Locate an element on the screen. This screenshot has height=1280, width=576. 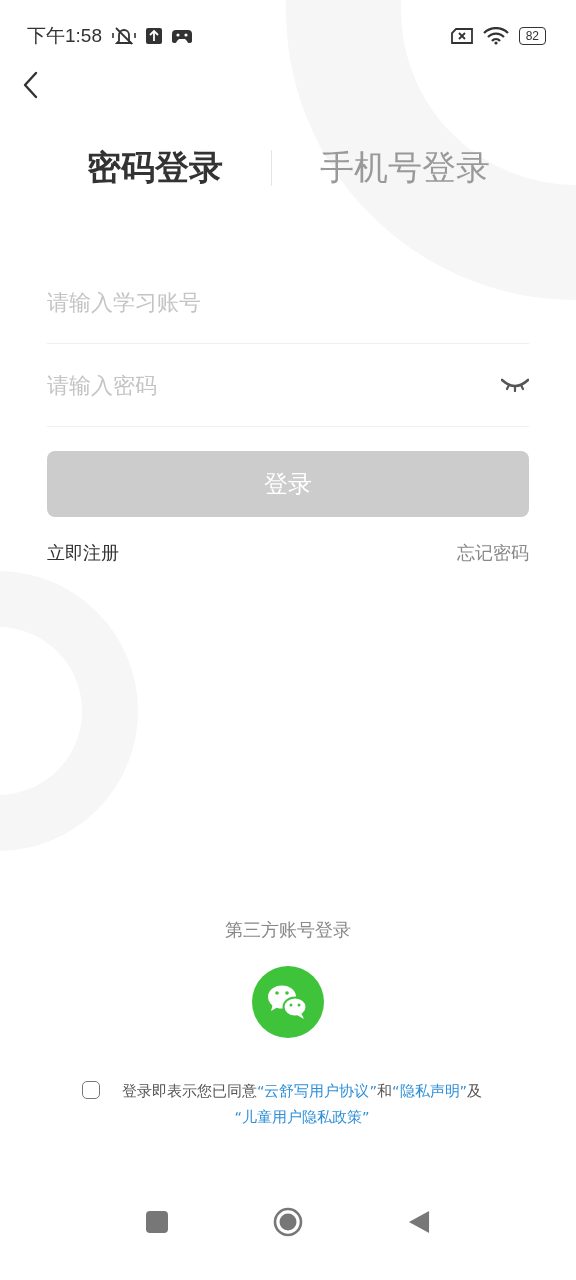
tab: 手机号登录 is located at coordinates (404, 168).